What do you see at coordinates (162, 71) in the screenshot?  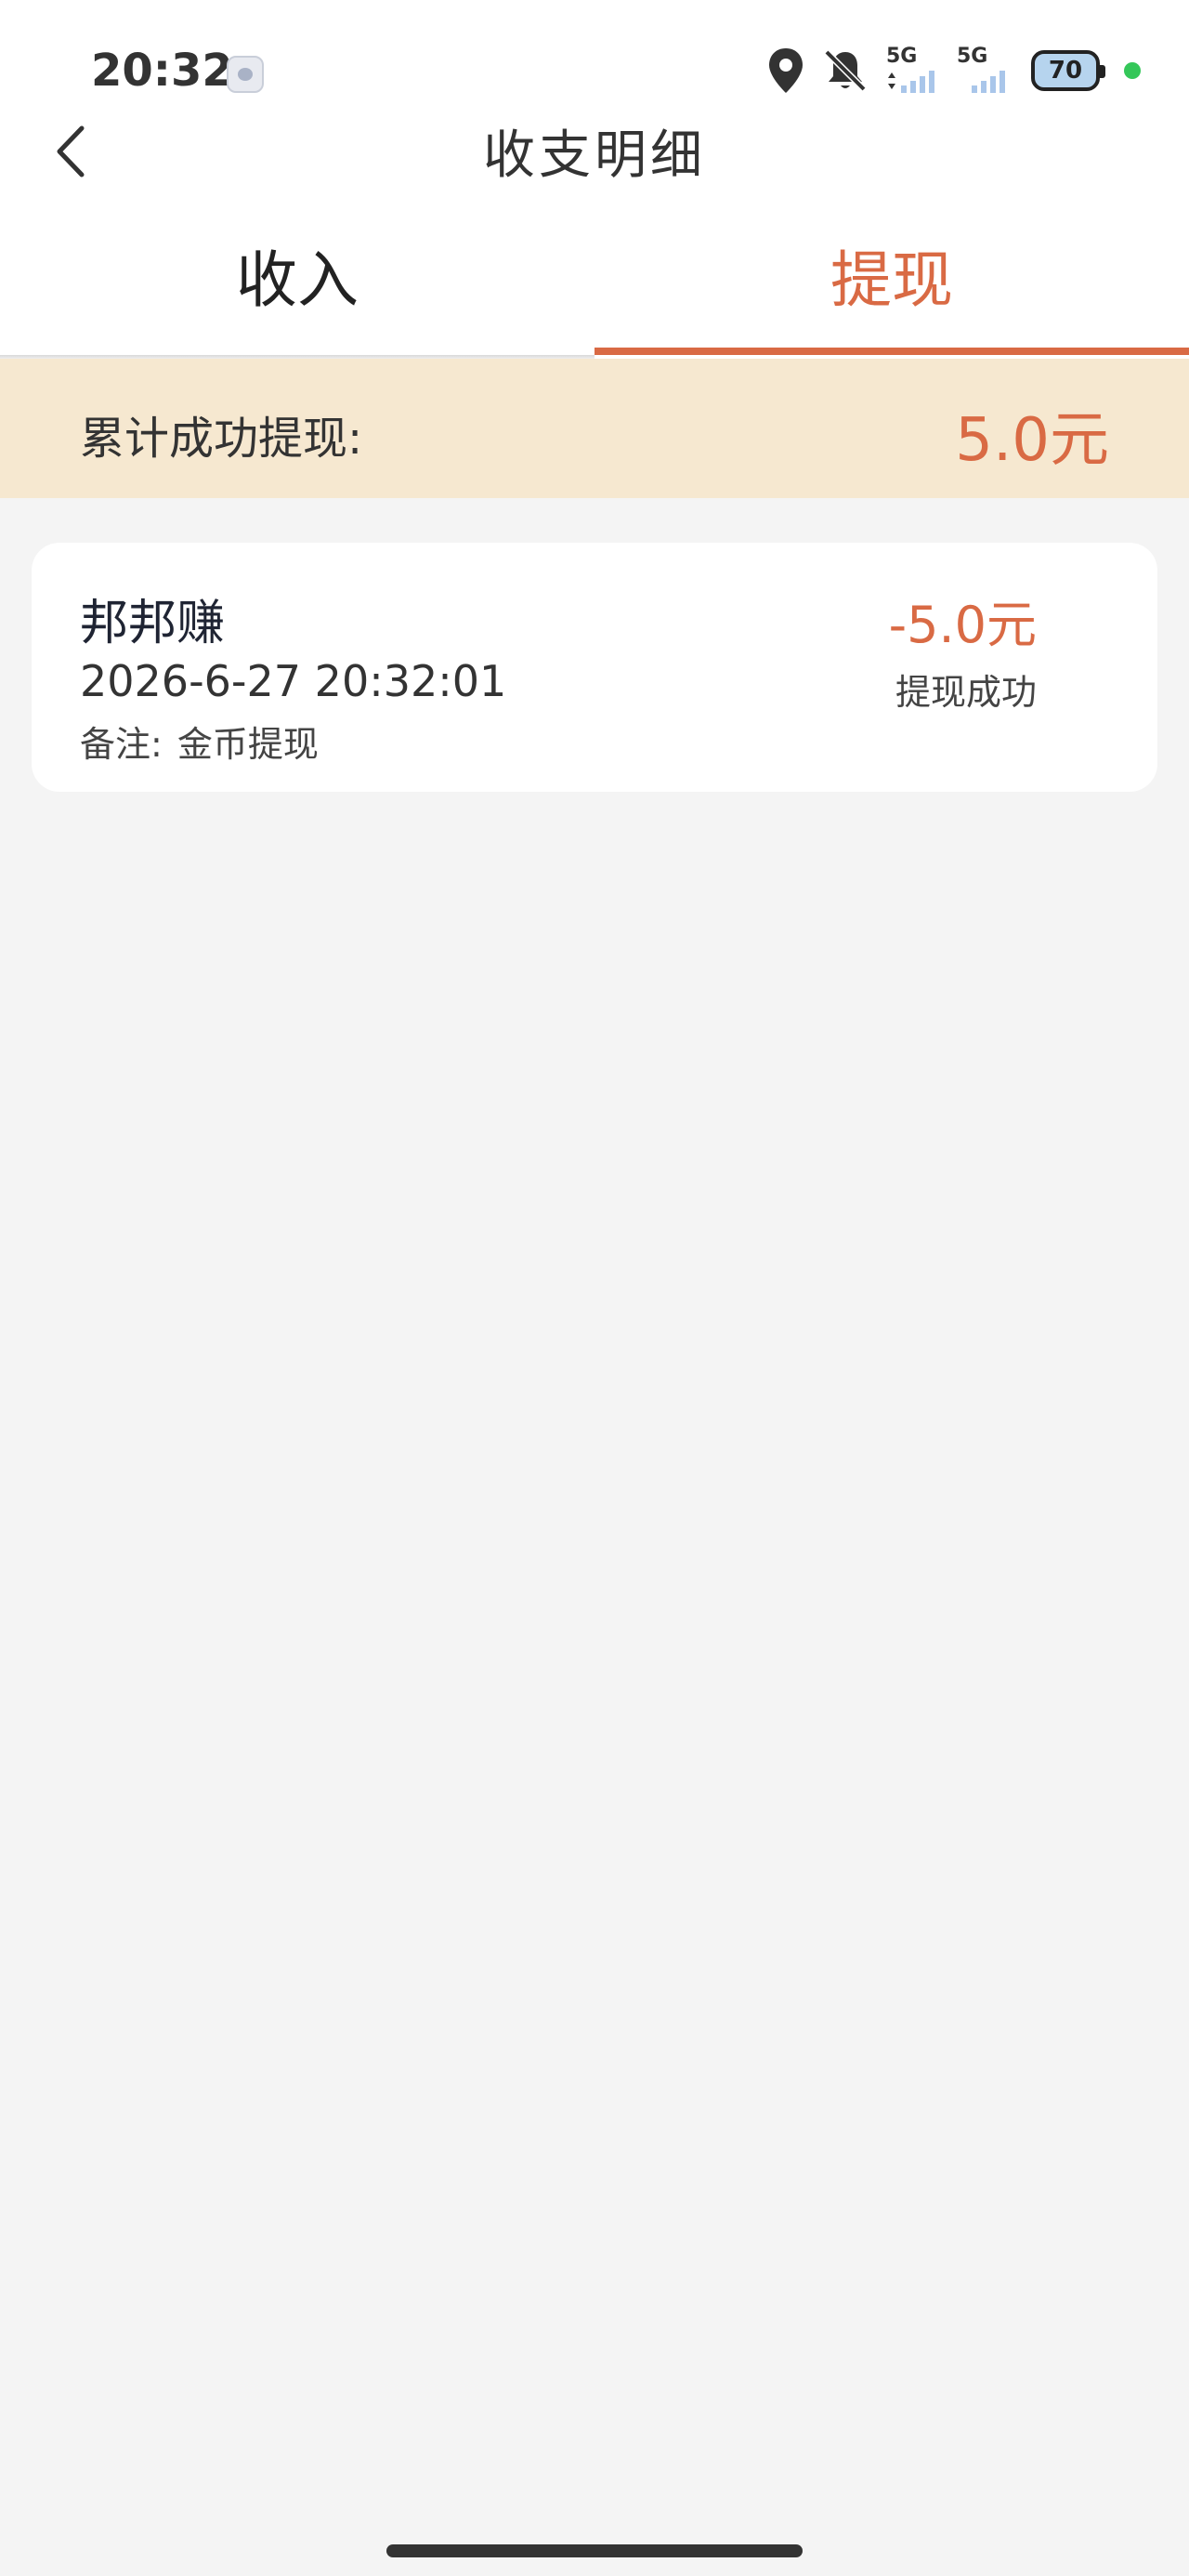 I see `status-time: 20:32` at bounding box center [162, 71].